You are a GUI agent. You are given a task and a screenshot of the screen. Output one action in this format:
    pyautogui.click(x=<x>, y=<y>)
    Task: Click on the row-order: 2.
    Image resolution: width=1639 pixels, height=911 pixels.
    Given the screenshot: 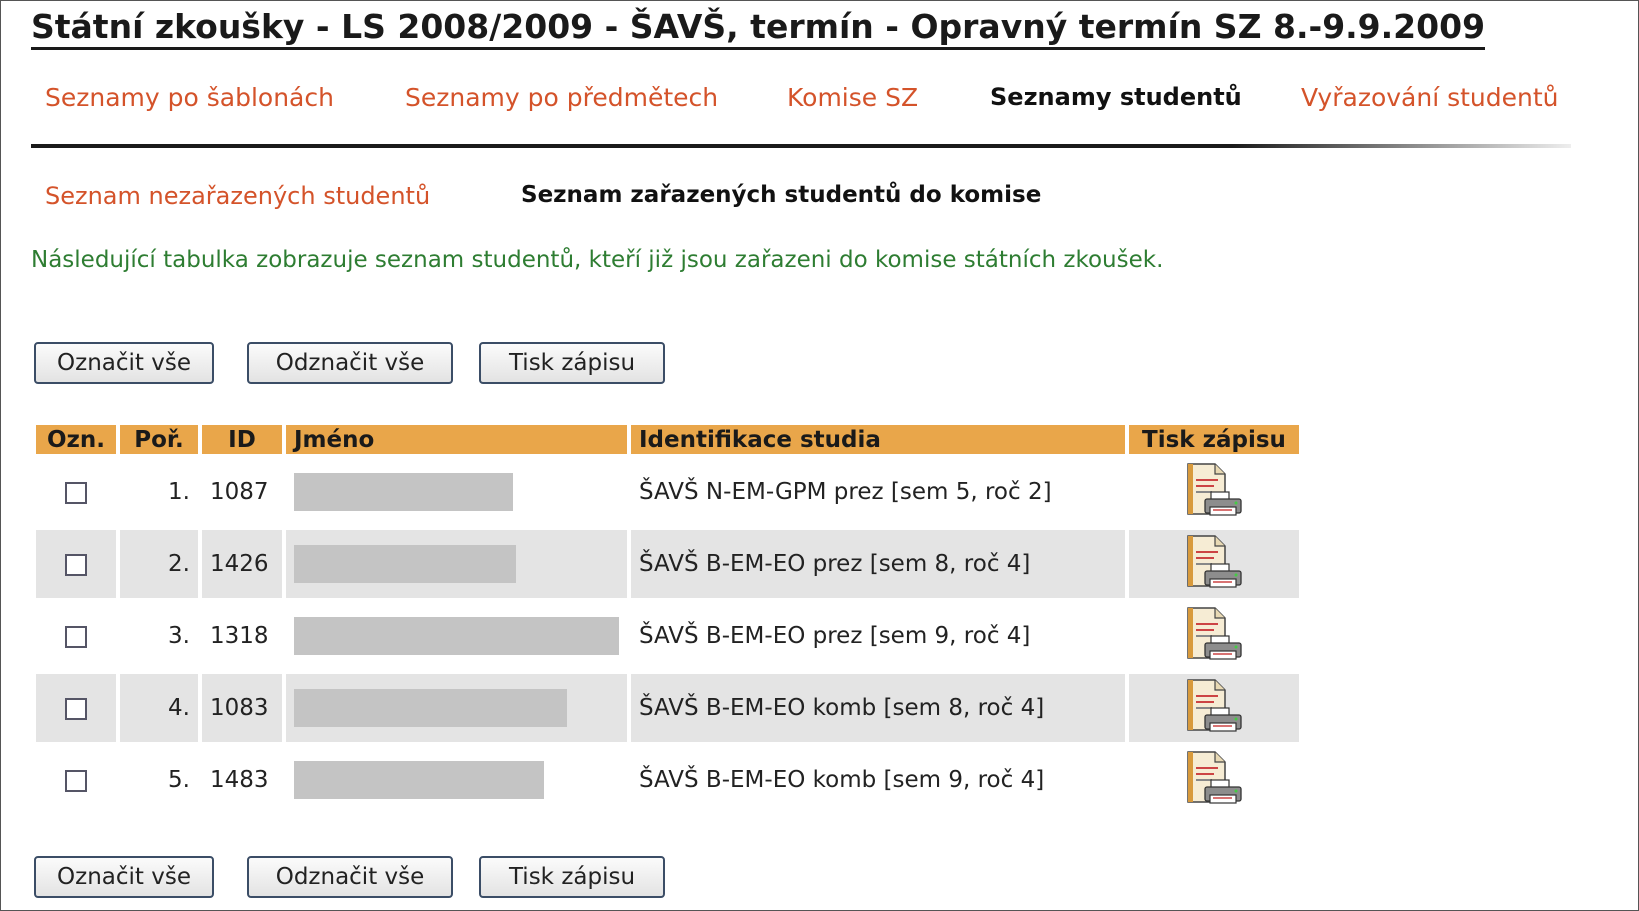 What is the action you would take?
    pyautogui.click(x=159, y=564)
    